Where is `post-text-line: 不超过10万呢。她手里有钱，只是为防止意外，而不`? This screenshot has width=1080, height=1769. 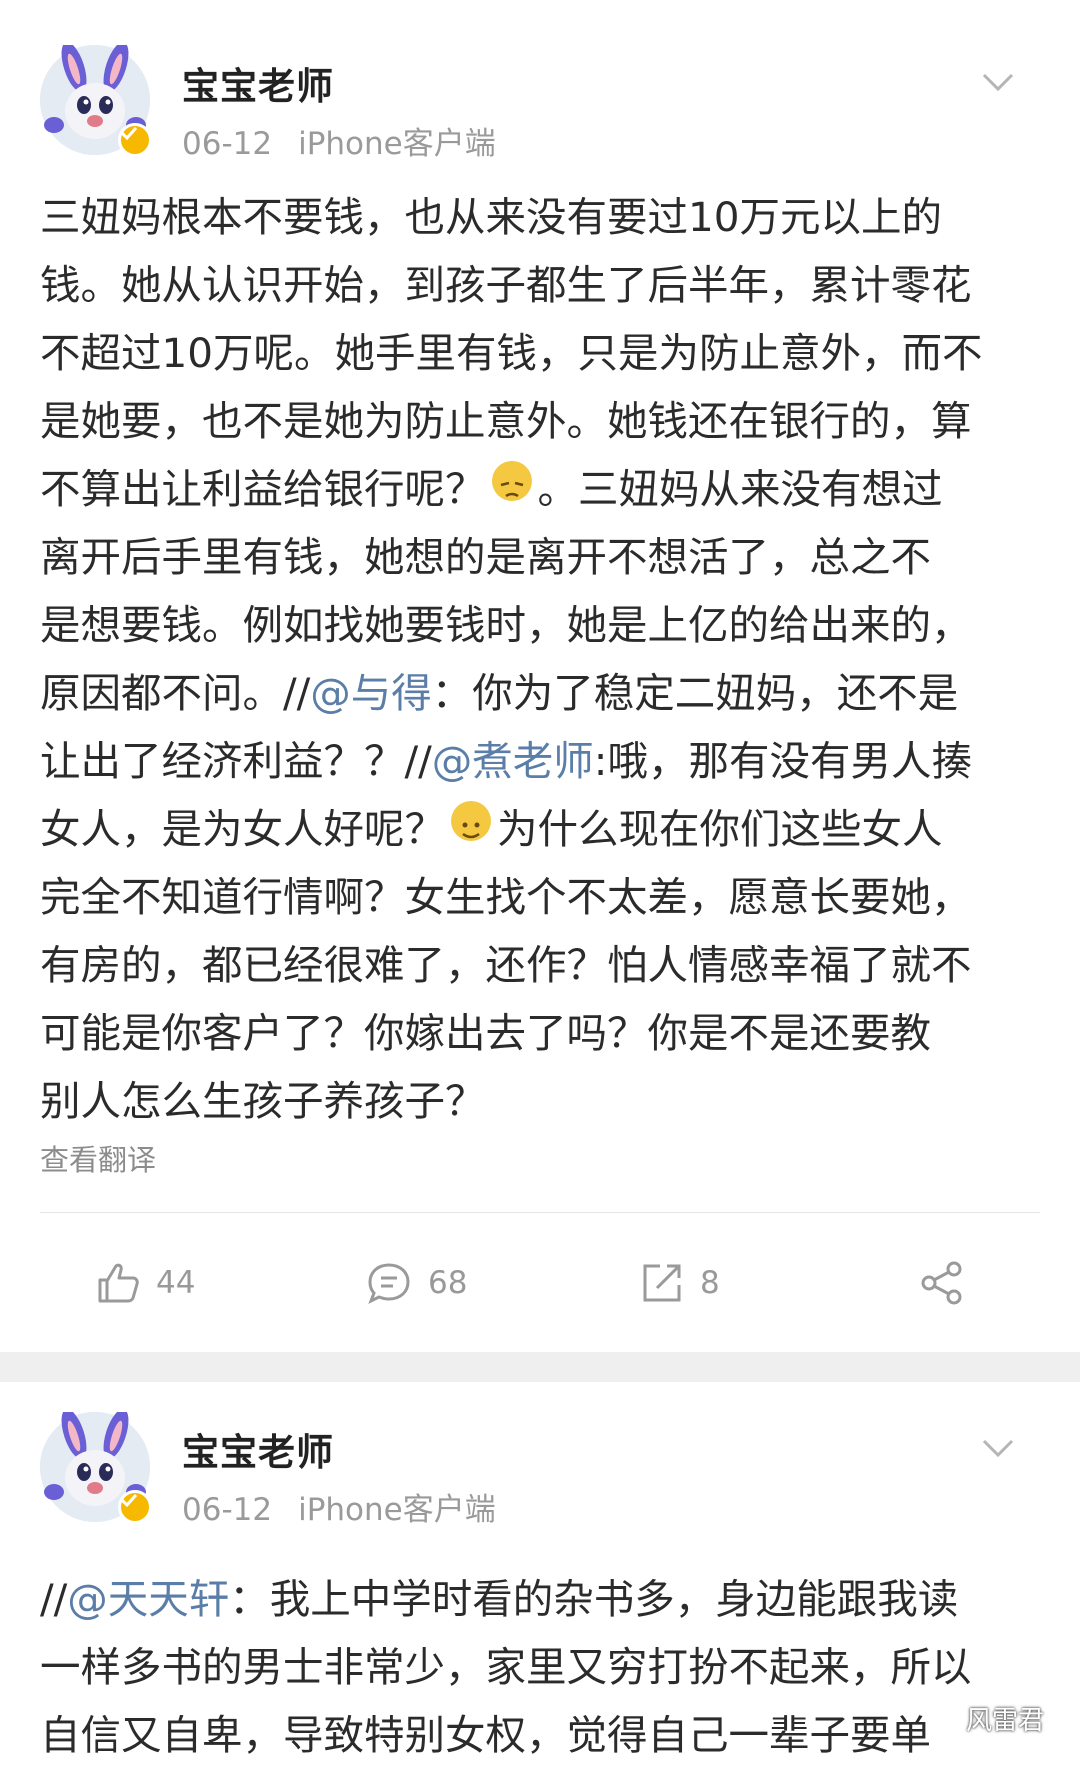 post-text-line: 不超过10万呢。她手里有钱，只是为防止意外，而不 is located at coordinates (540, 353).